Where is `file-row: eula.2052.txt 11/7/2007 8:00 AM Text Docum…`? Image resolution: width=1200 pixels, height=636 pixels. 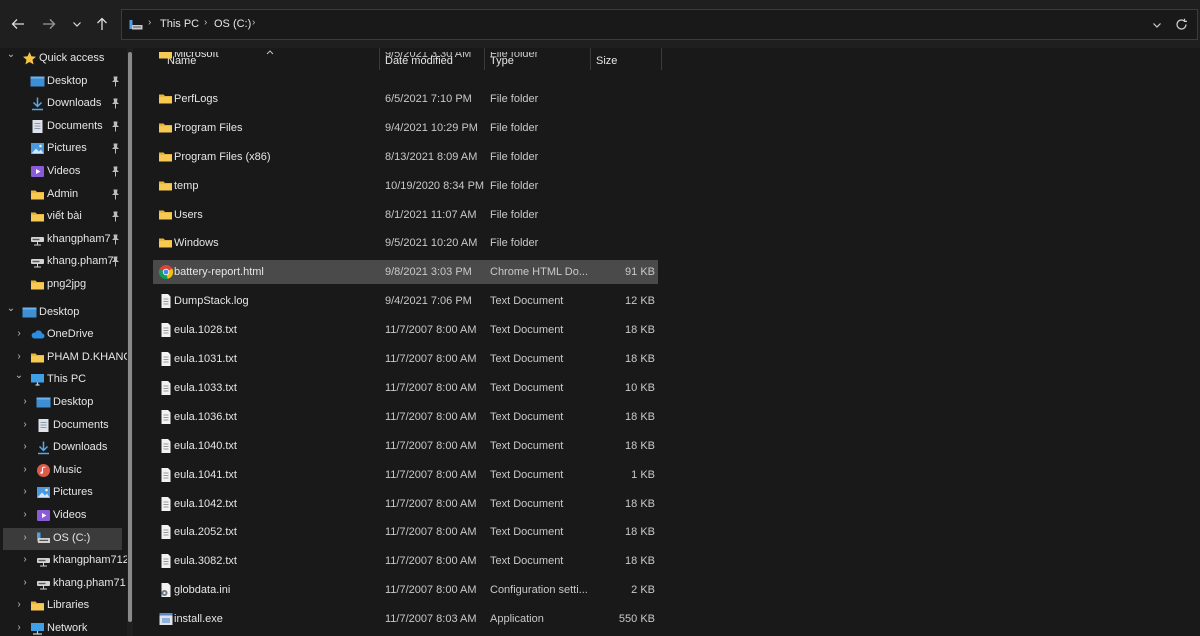 file-row: eula.2052.txt 11/7/2007 8:00 AM Text Docum… is located at coordinates (405, 532).